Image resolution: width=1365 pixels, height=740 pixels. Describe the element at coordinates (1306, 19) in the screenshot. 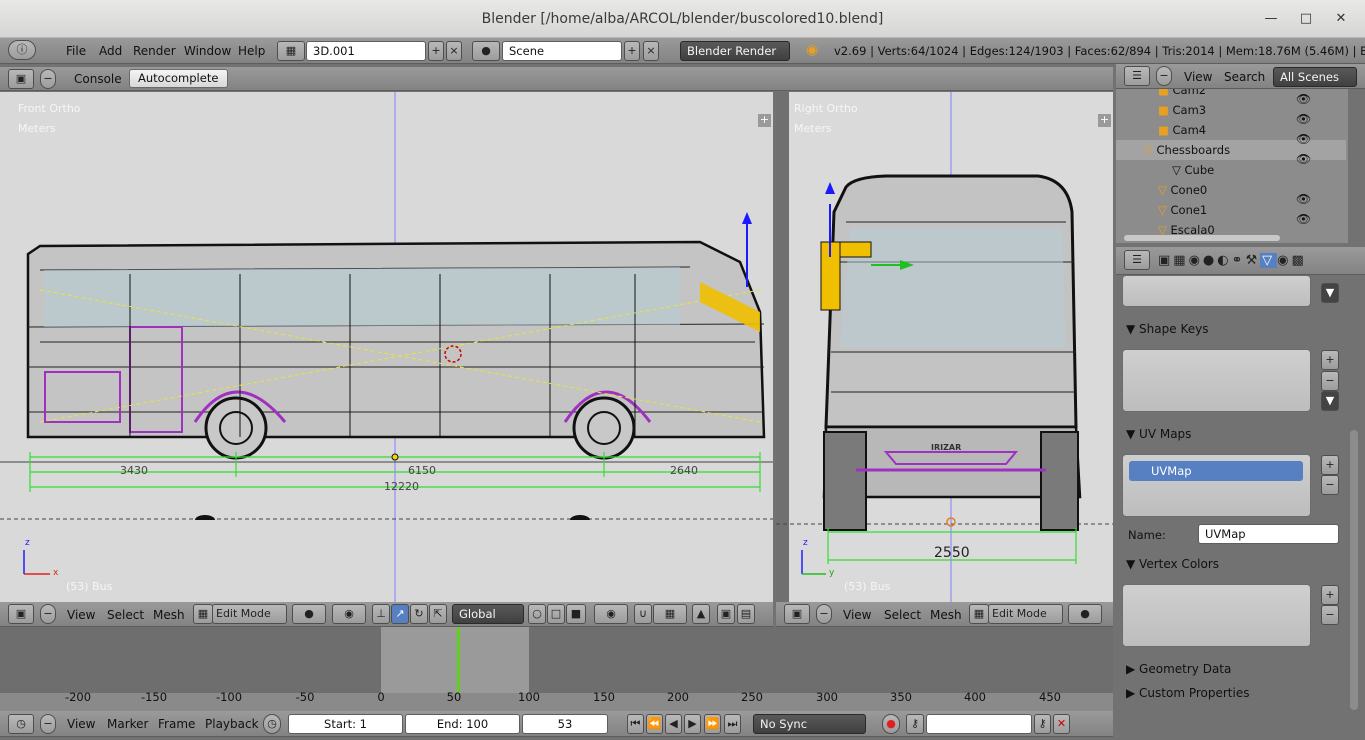

I see `maximize-icon: □` at that location.